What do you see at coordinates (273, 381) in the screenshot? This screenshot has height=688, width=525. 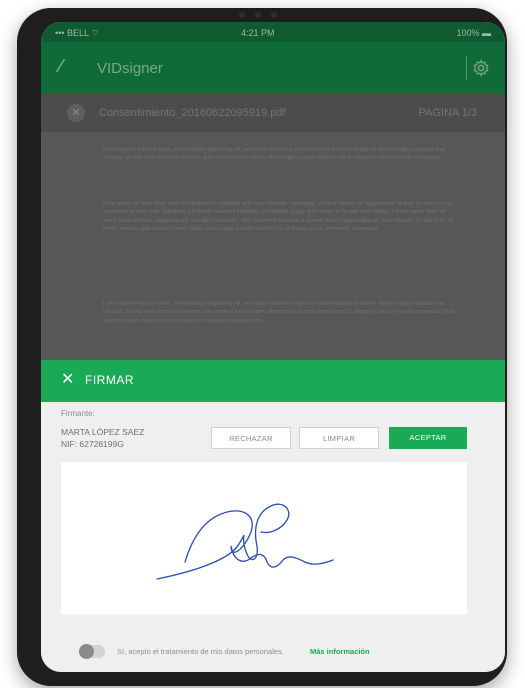 I see `sign-panel-header: ✕ FIRMAR` at bounding box center [273, 381].